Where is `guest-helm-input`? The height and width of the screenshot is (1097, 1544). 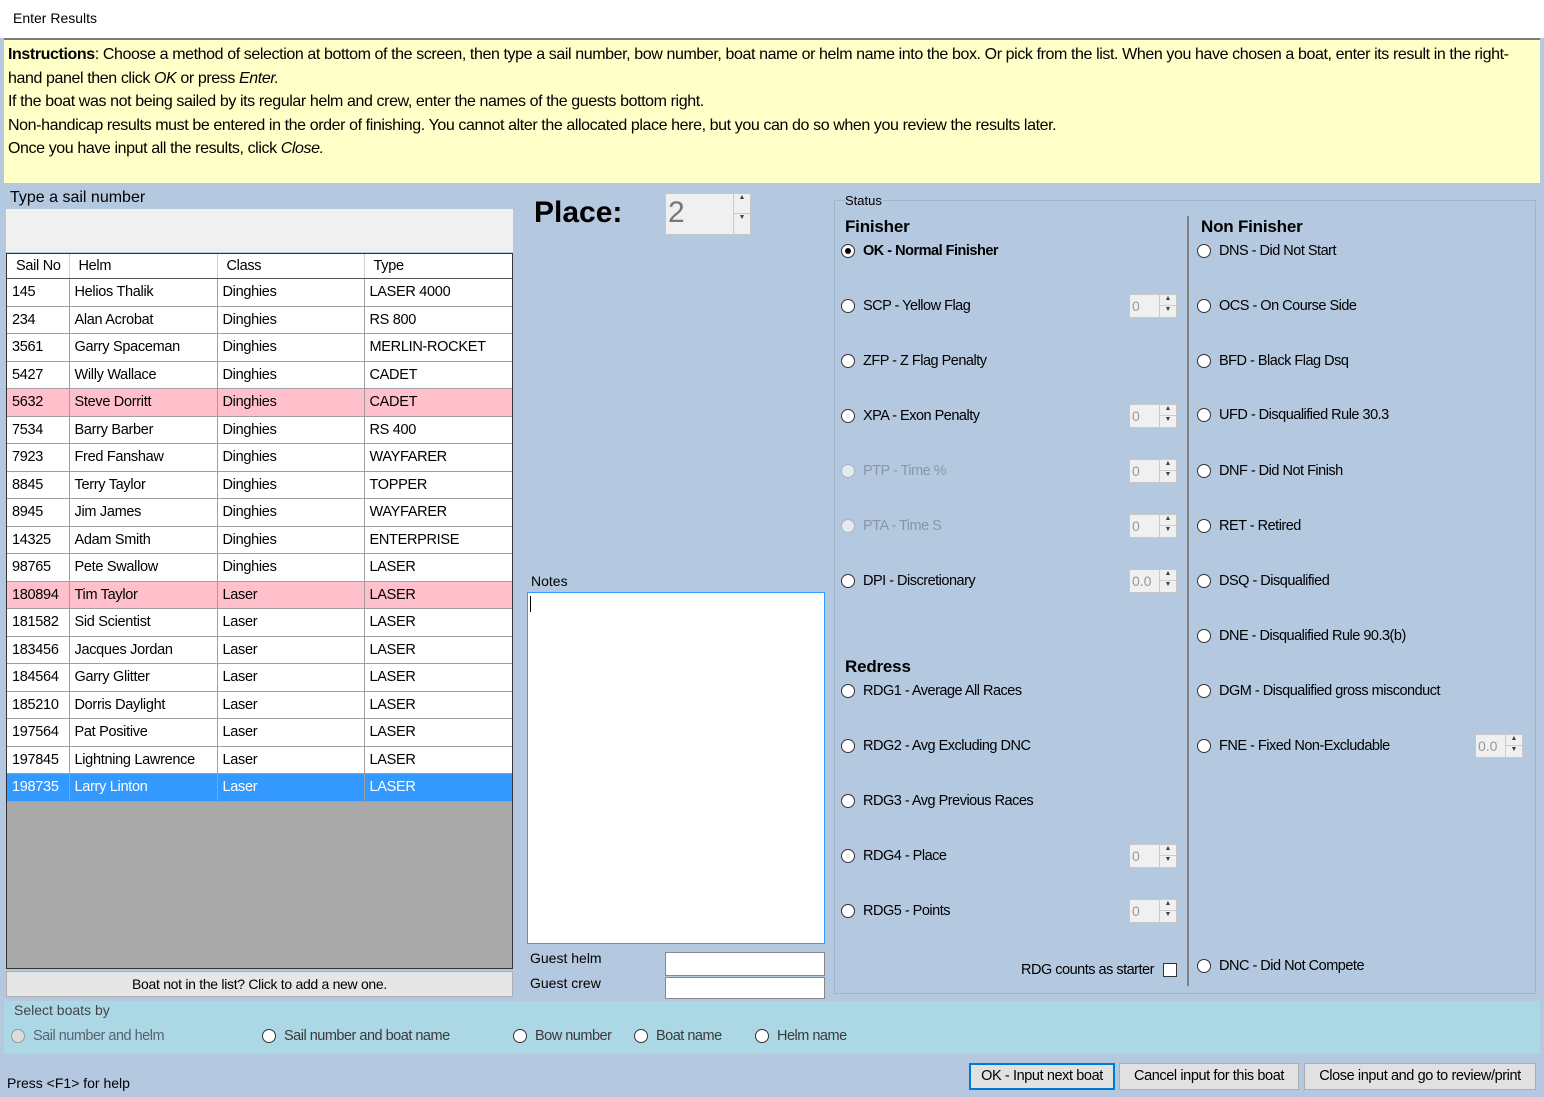 guest-helm-input is located at coordinates (745, 964).